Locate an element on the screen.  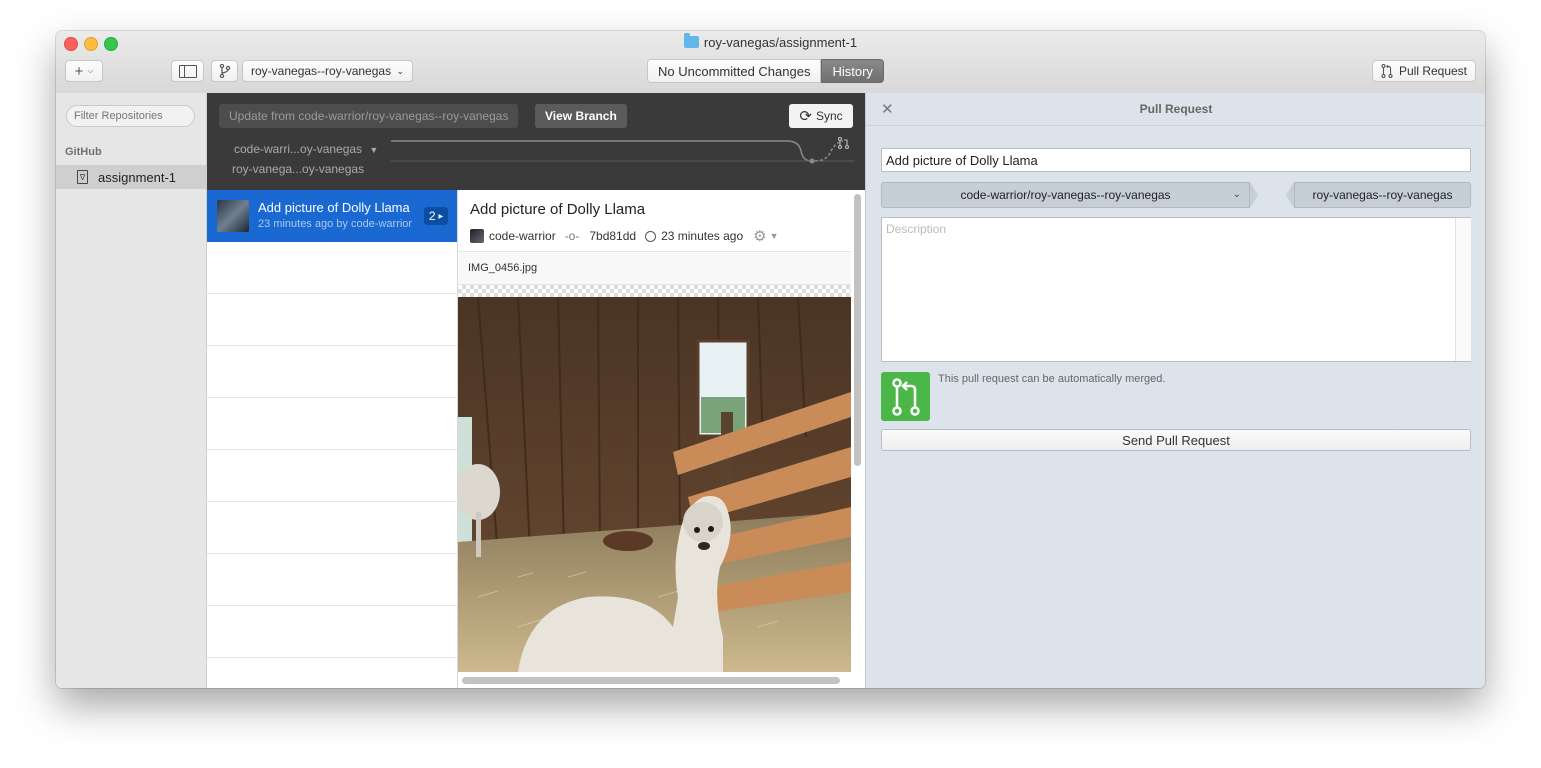
filter-repositories-input is located at coordinates (130, 116).